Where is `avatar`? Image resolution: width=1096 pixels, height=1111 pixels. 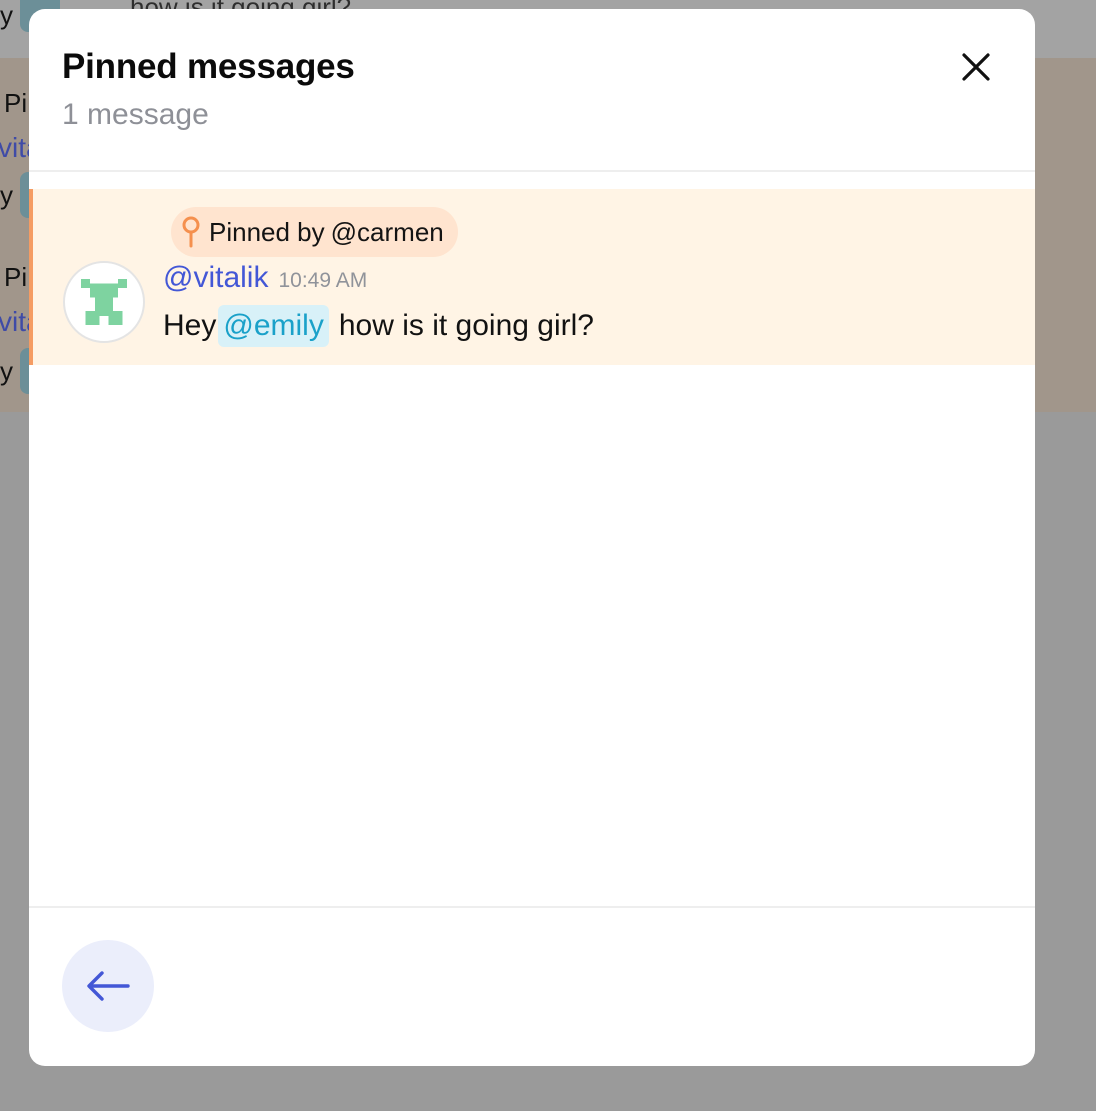
avatar is located at coordinates (104, 302).